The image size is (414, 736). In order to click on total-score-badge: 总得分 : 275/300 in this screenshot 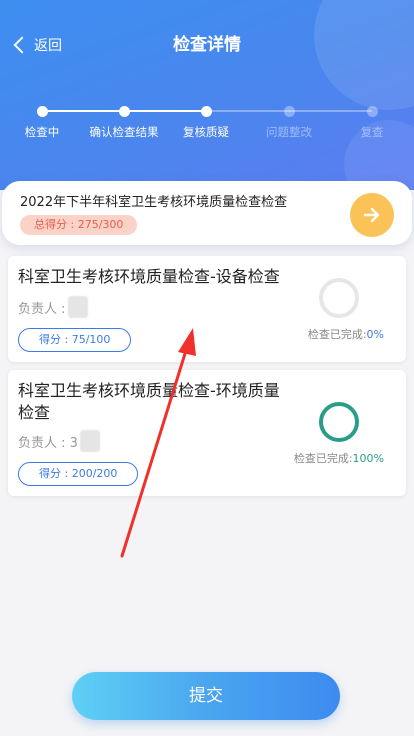, I will do `click(79, 225)`.